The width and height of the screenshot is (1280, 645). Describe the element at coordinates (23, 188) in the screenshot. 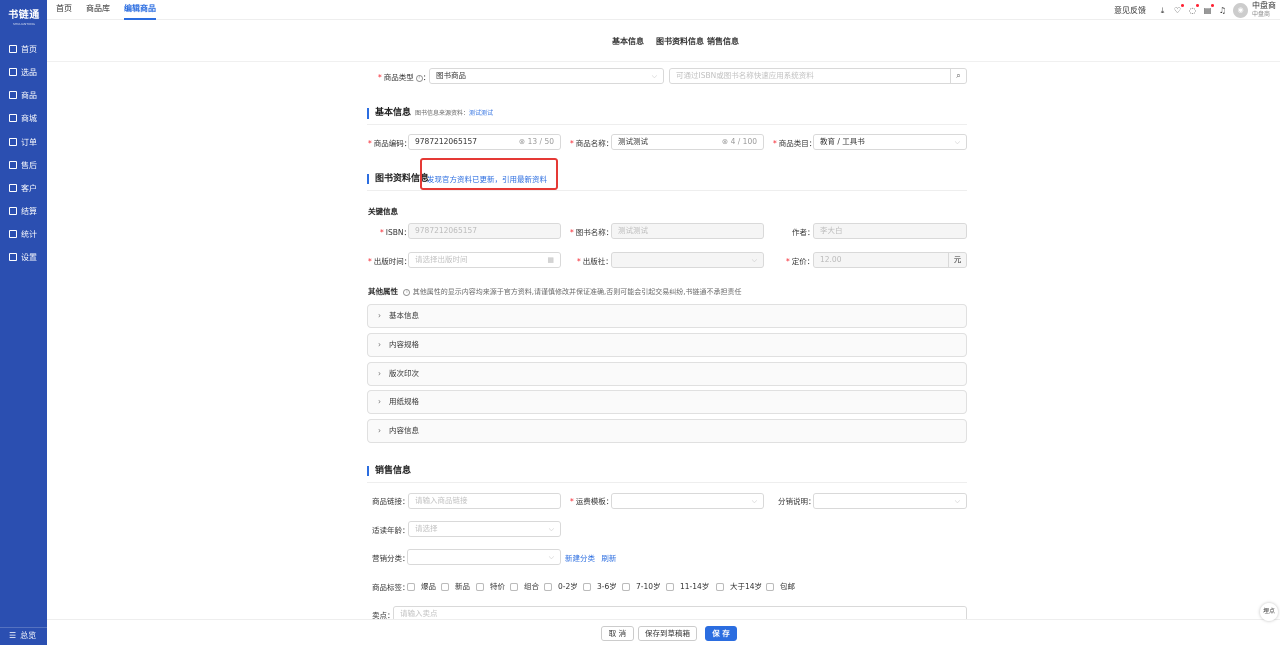

I see `sidebar-item-customer: 客户` at that location.